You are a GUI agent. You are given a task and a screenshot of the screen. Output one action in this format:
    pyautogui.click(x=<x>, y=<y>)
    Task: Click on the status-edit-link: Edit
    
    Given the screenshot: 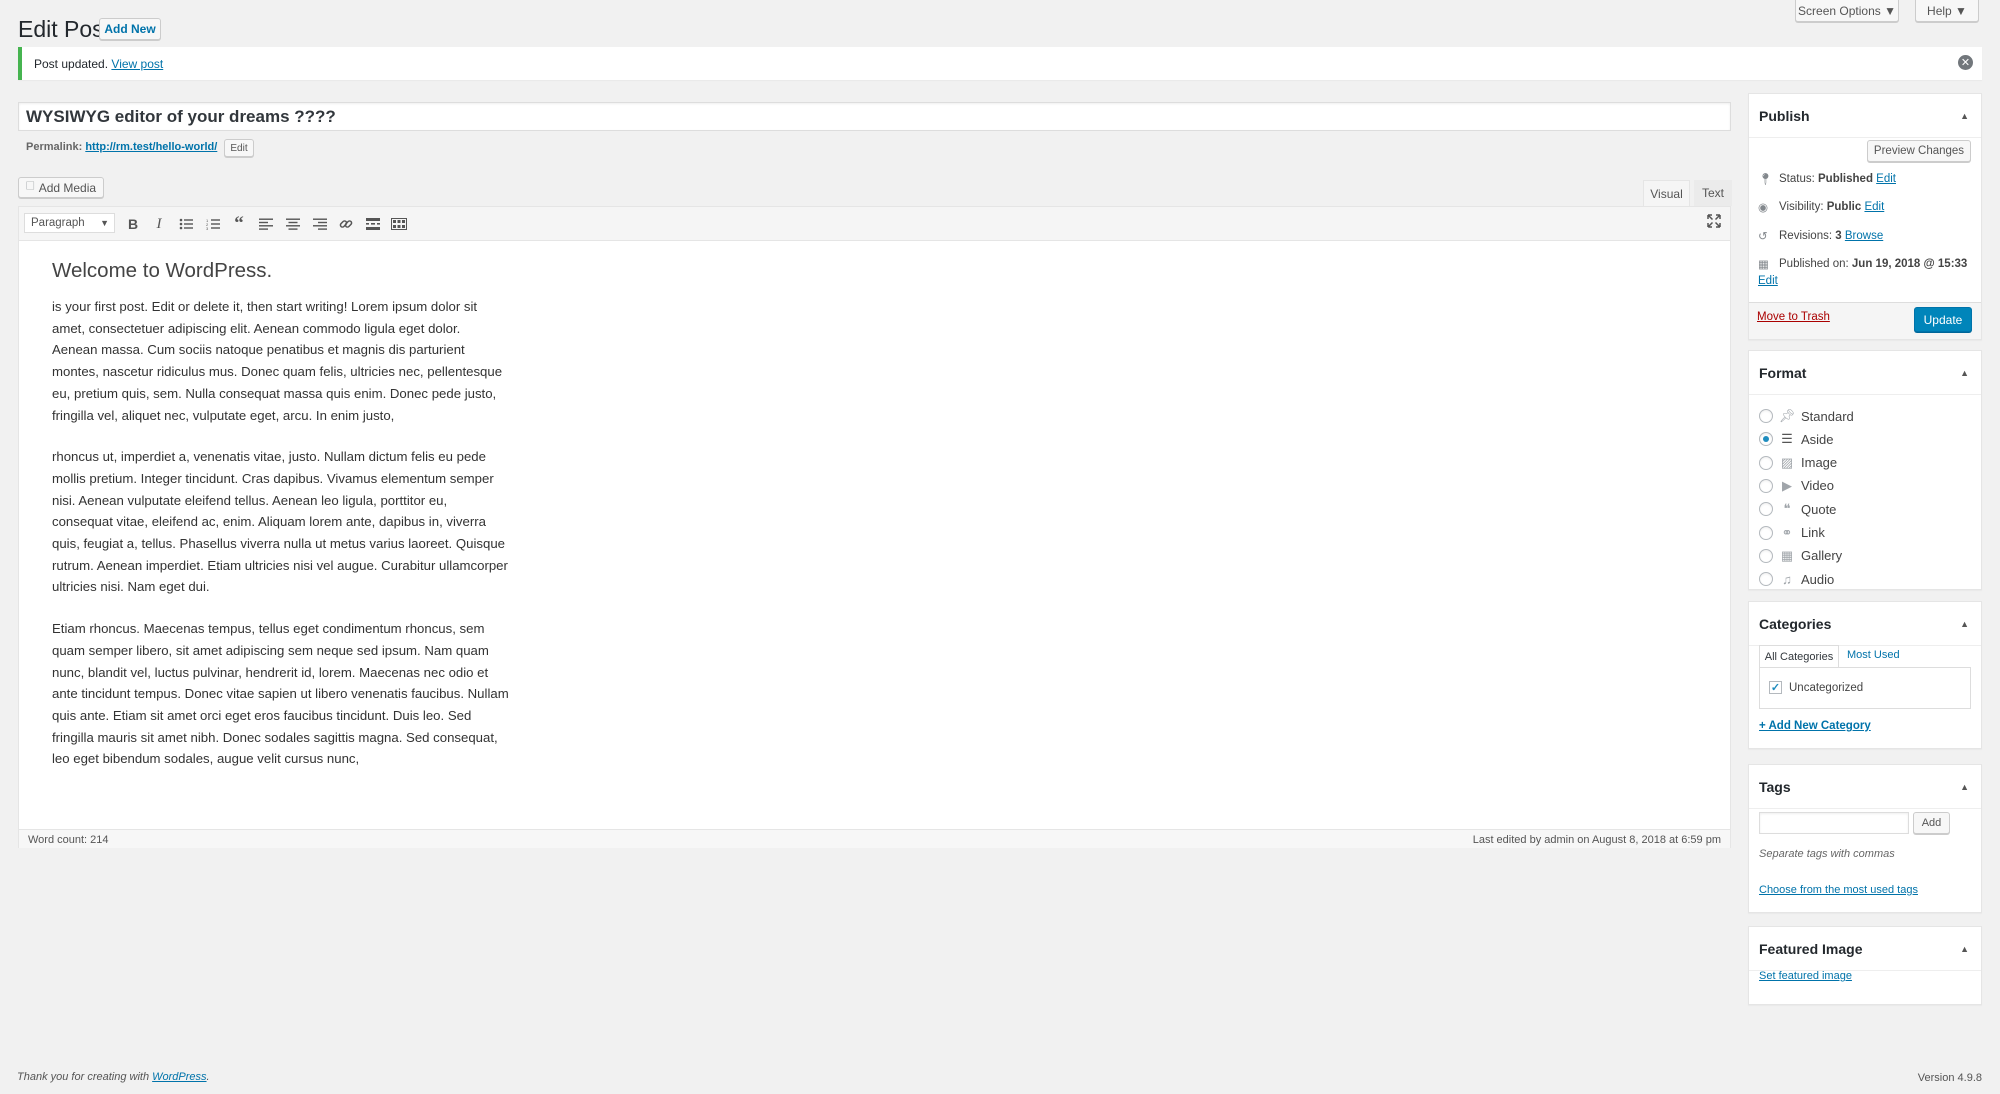 What is the action you would take?
    pyautogui.click(x=1886, y=179)
    